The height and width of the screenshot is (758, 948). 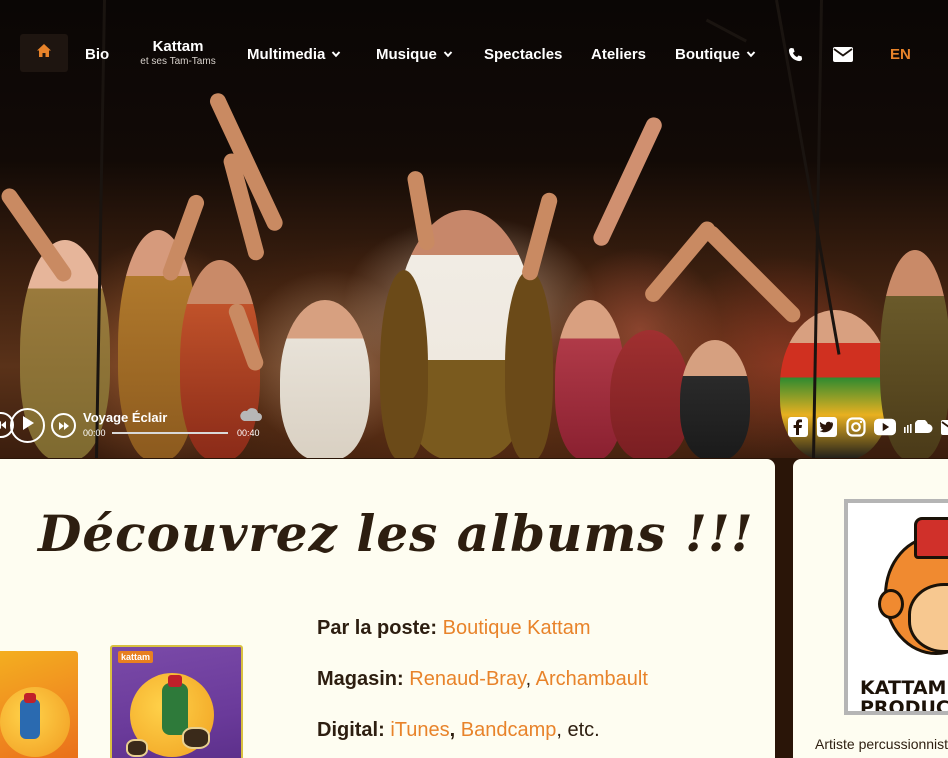 I want to click on page-heading: Découvrez les albums !!!, so click(x=396, y=533).